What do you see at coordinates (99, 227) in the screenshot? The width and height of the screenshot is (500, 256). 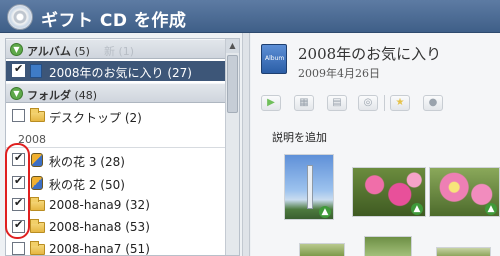 I see `folder-row-label: 2008-hana8 (53)` at bounding box center [99, 227].